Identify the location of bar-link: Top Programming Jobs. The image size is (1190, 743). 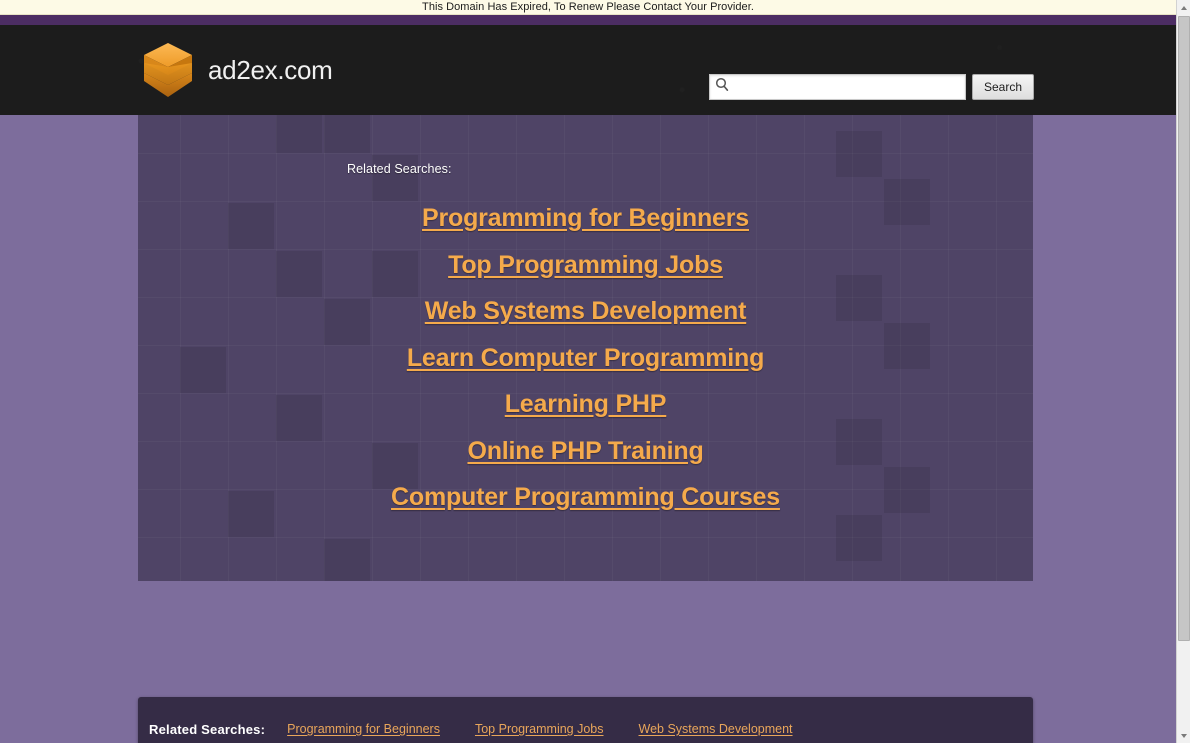
(539, 729).